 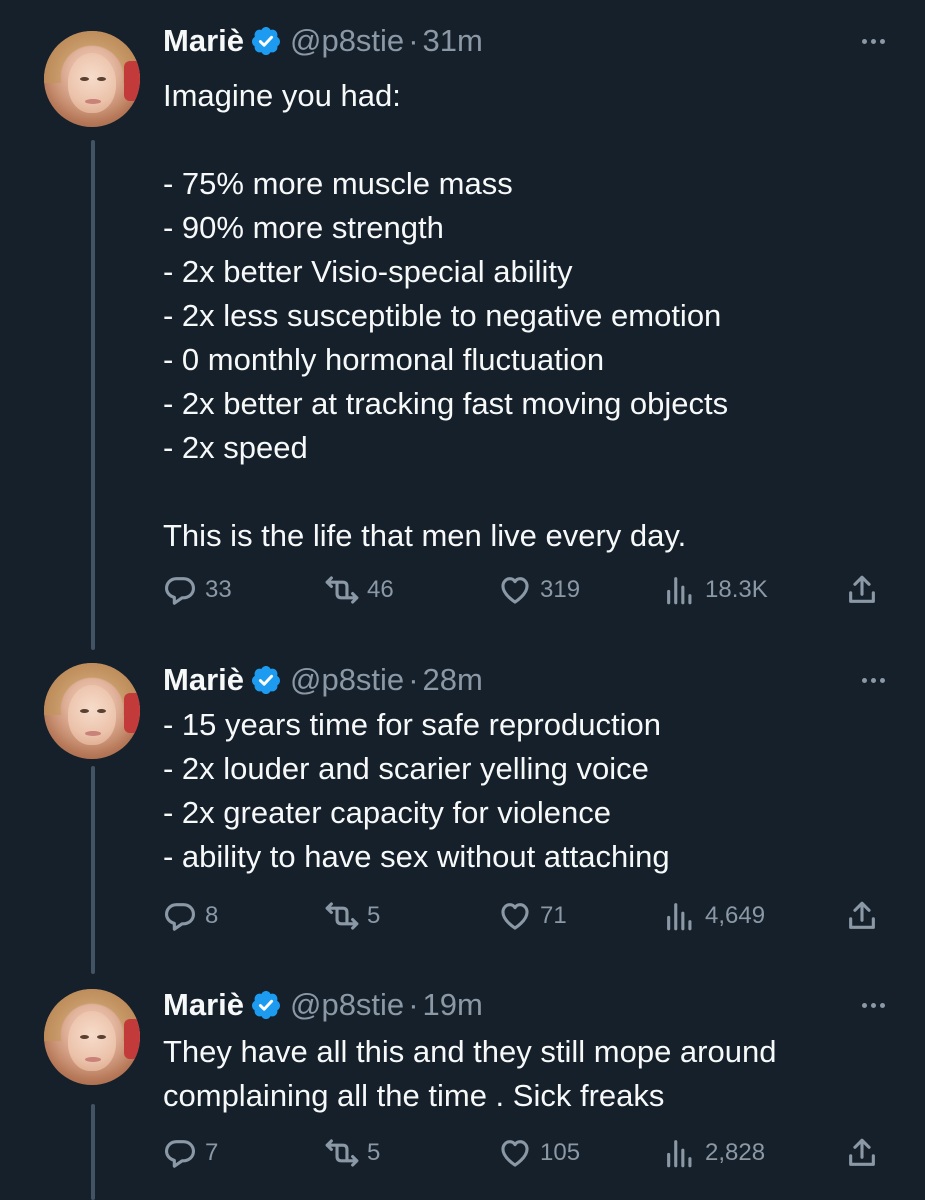 What do you see at coordinates (736, 589) in the screenshot?
I see `views-count: 18.3K` at bounding box center [736, 589].